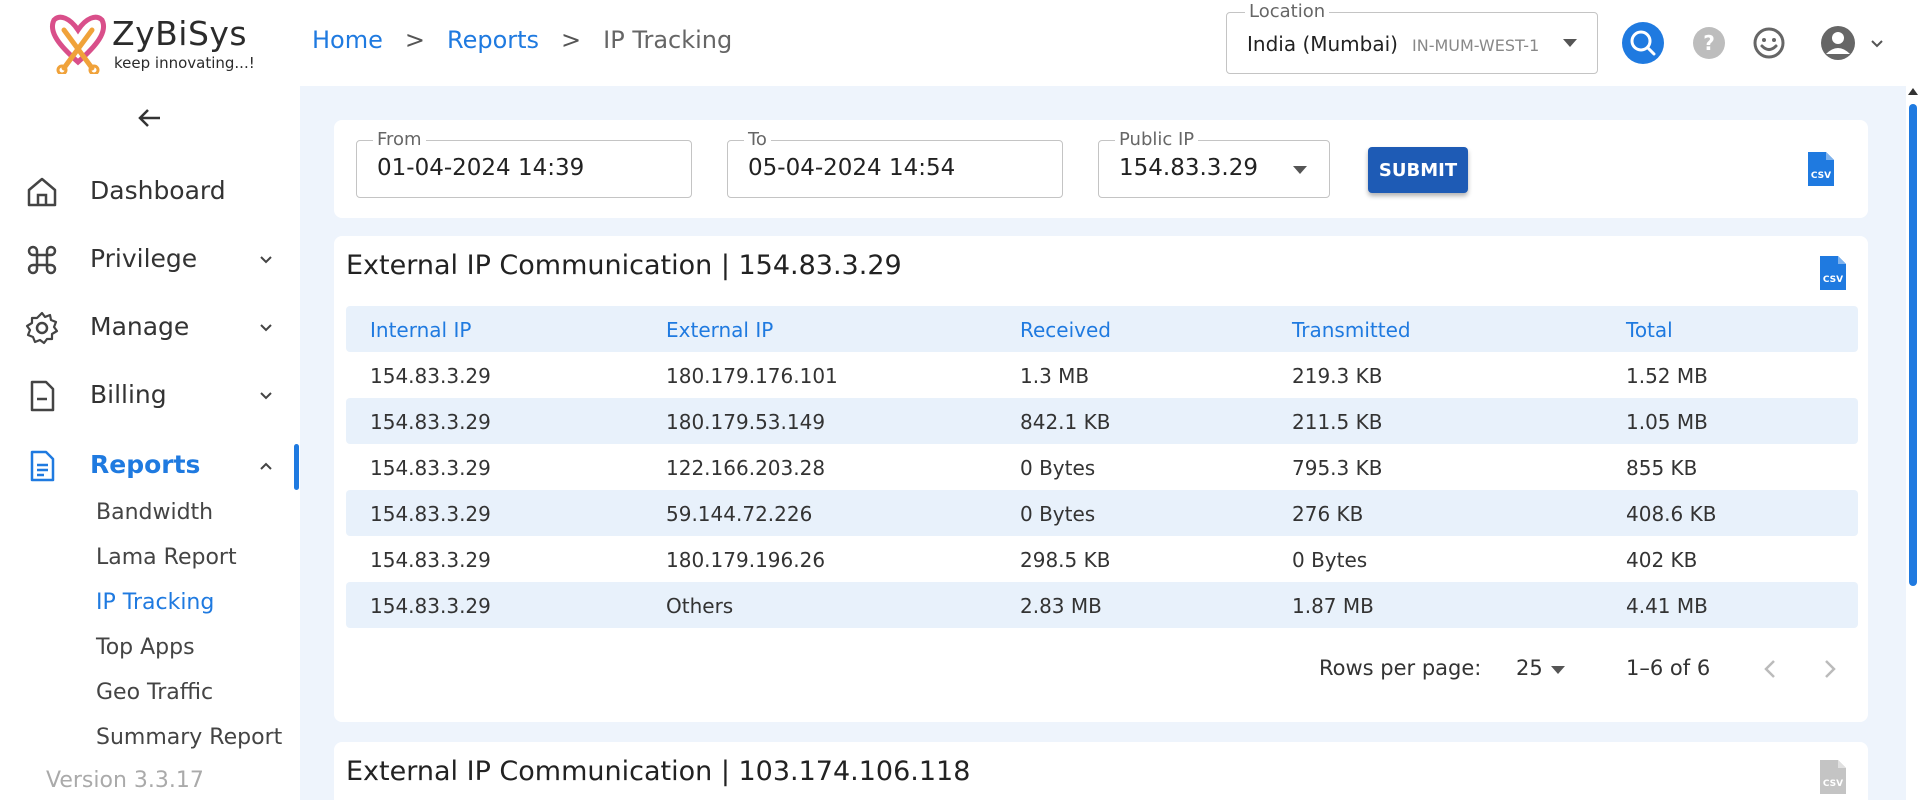 The height and width of the screenshot is (800, 1920). I want to click on sidebar-subitem-summary-report: Summary Report, so click(189, 737).